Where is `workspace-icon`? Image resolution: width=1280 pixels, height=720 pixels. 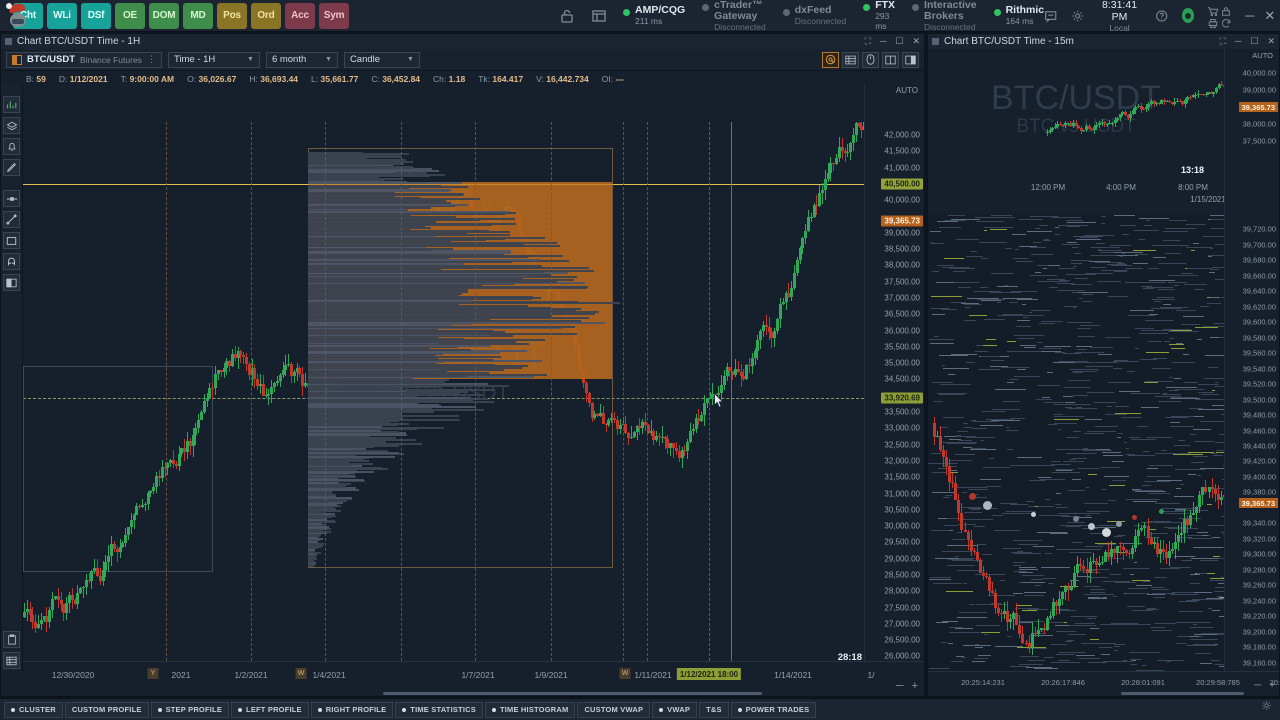
workspace-icon is located at coordinates (599, 16).